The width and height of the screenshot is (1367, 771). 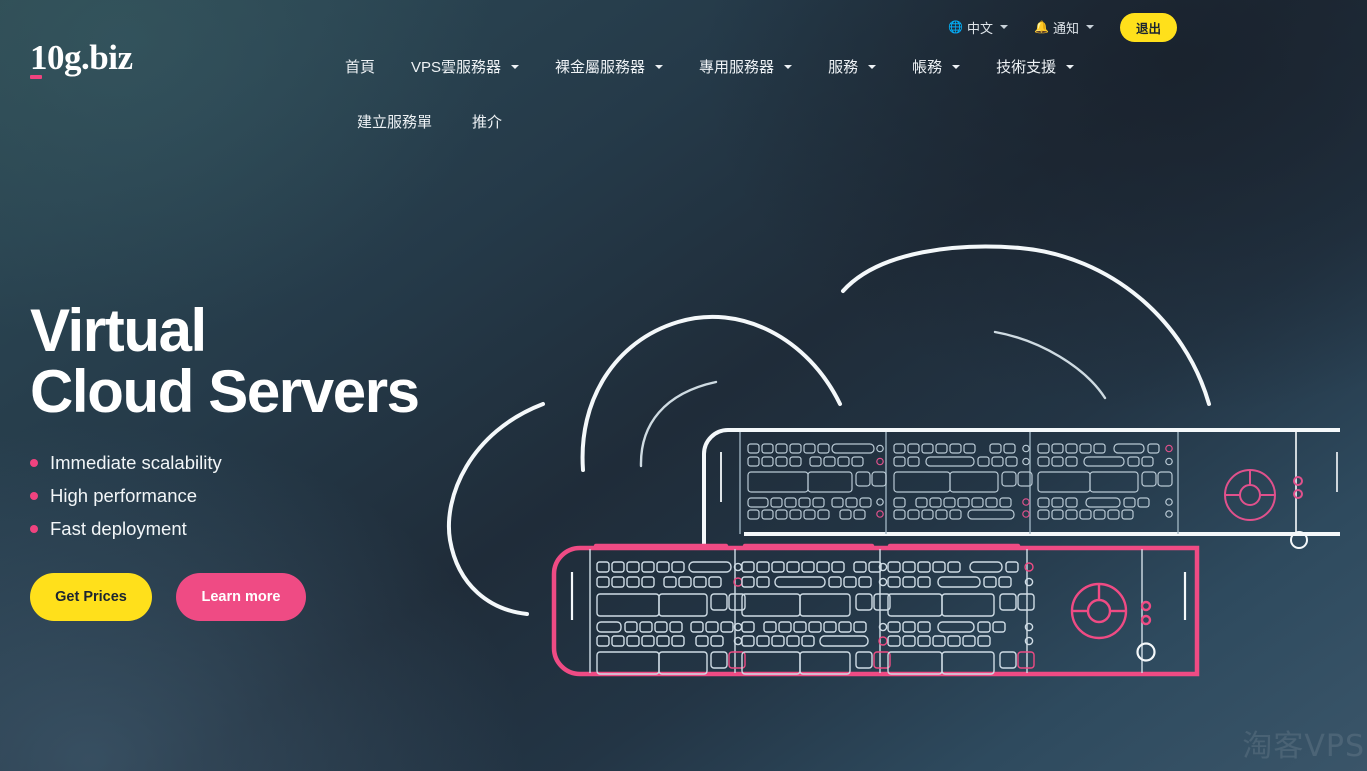 What do you see at coordinates (1041, 27) in the screenshot?
I see `bell-icon: 🔔` at bounding box center [1041, 27].